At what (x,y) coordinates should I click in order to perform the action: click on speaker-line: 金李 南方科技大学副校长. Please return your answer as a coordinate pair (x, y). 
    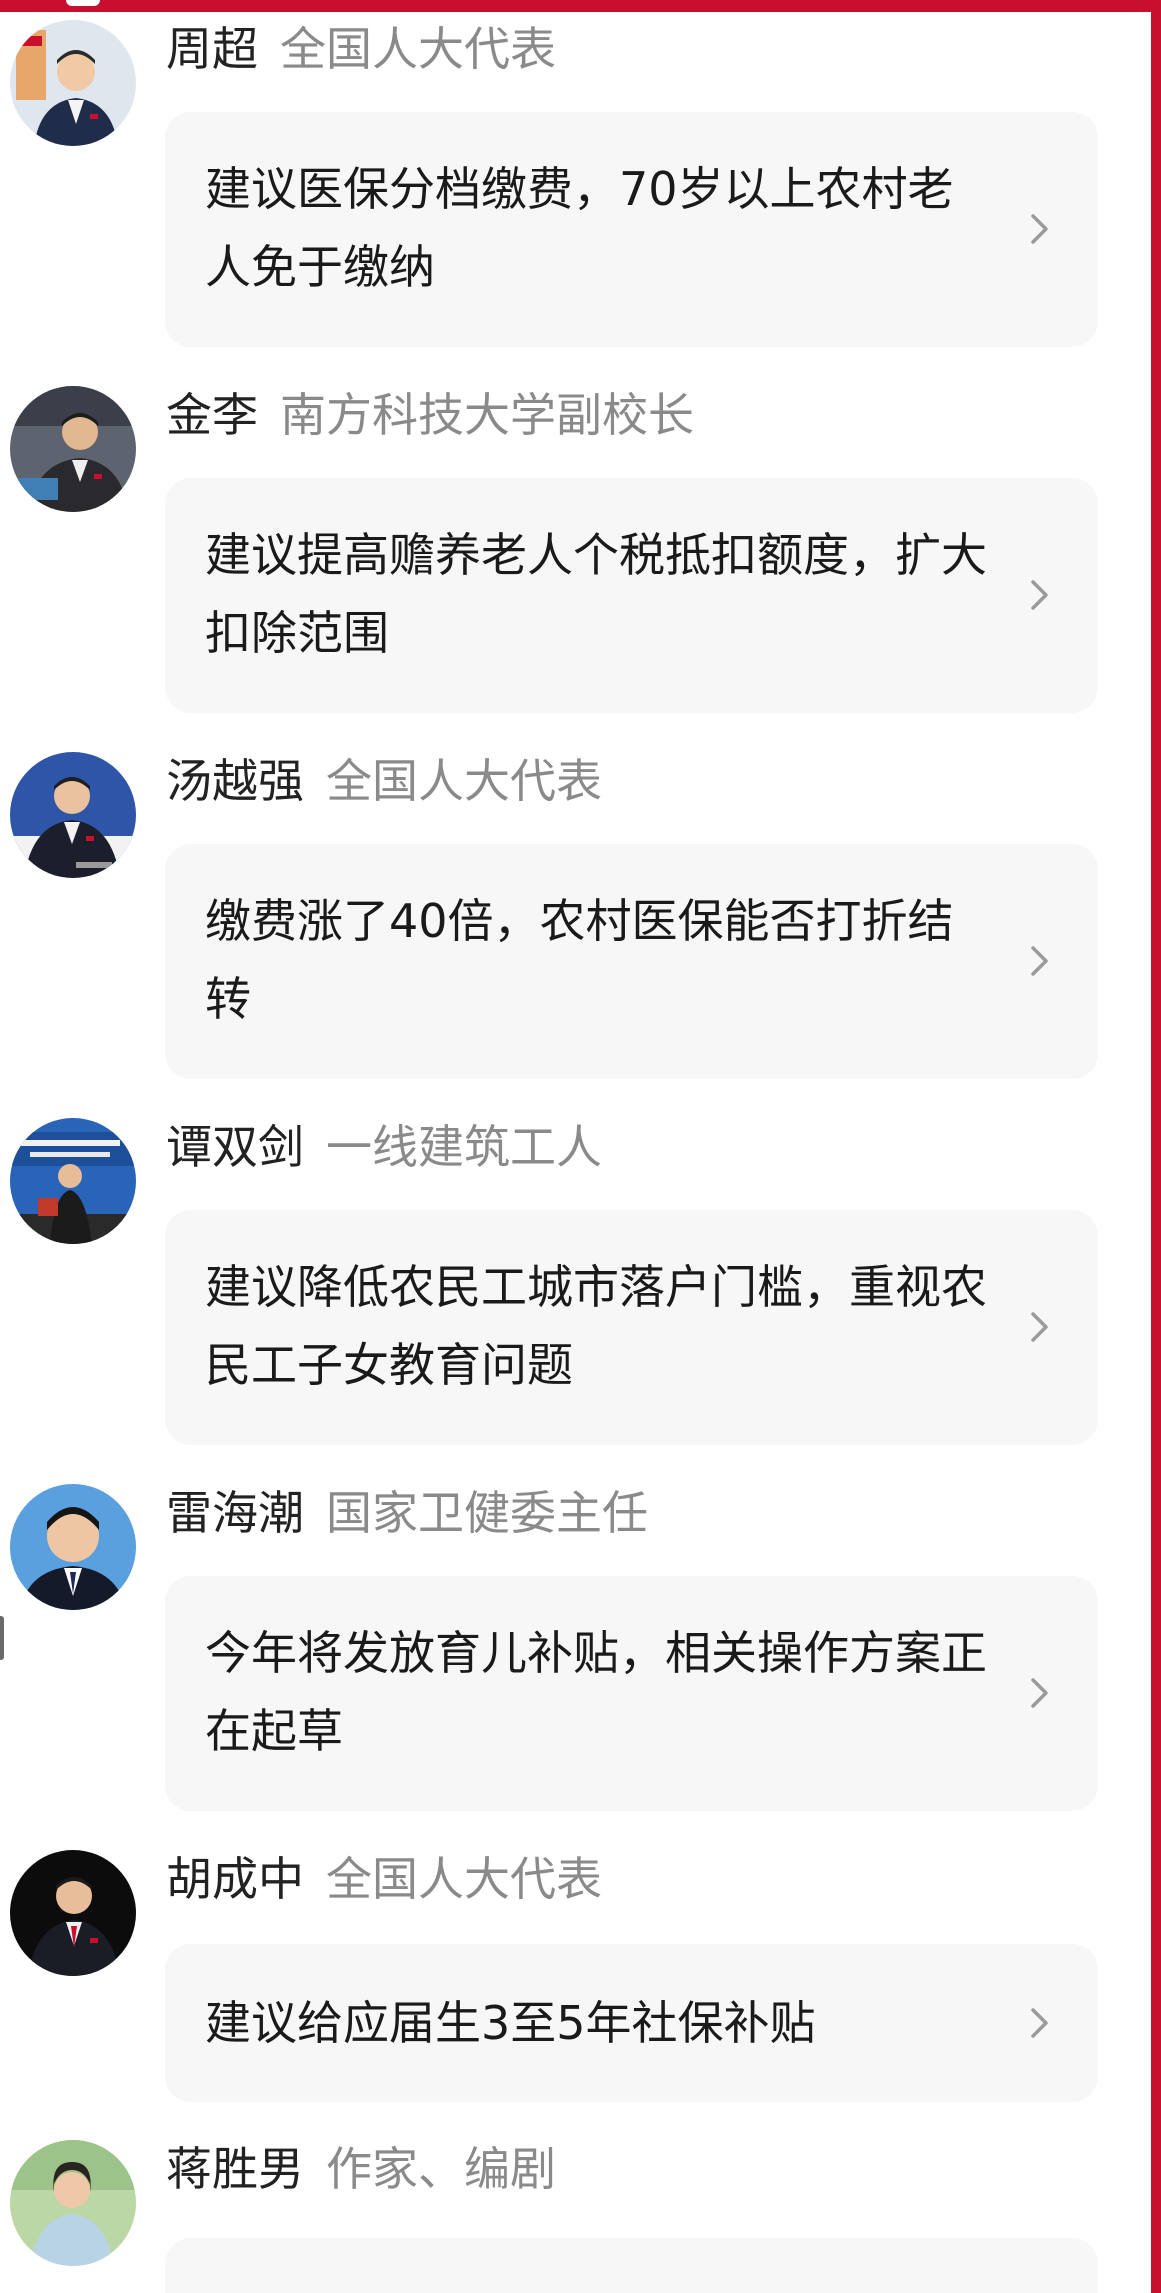
    Looking at the image, I should click on (430, 415).